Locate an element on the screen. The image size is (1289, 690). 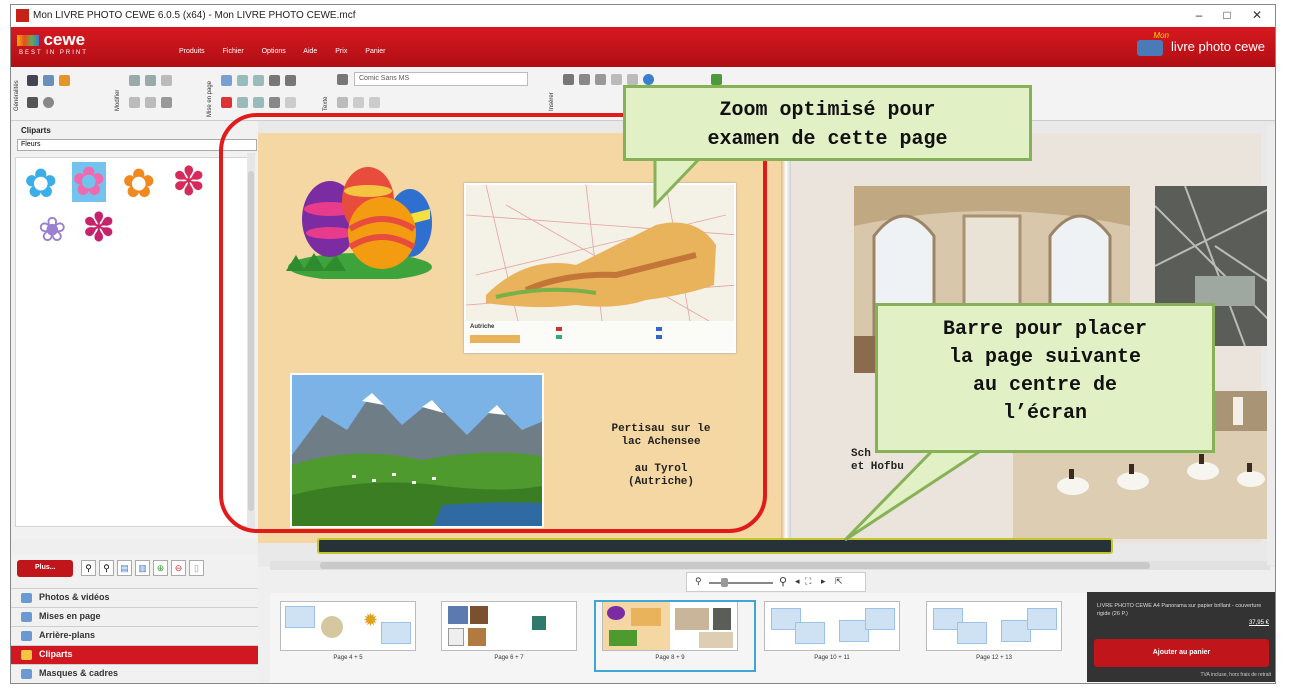
callout-line: l’écran is located at coordinates (1044, 413).